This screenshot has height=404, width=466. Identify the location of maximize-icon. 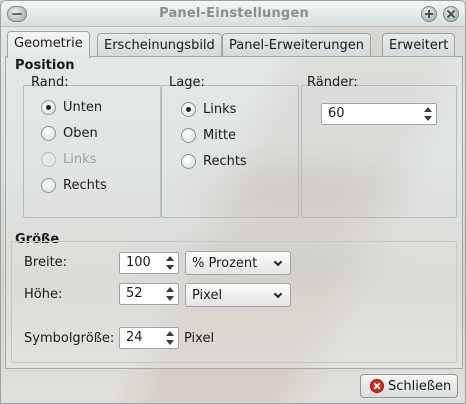
(429, 14).